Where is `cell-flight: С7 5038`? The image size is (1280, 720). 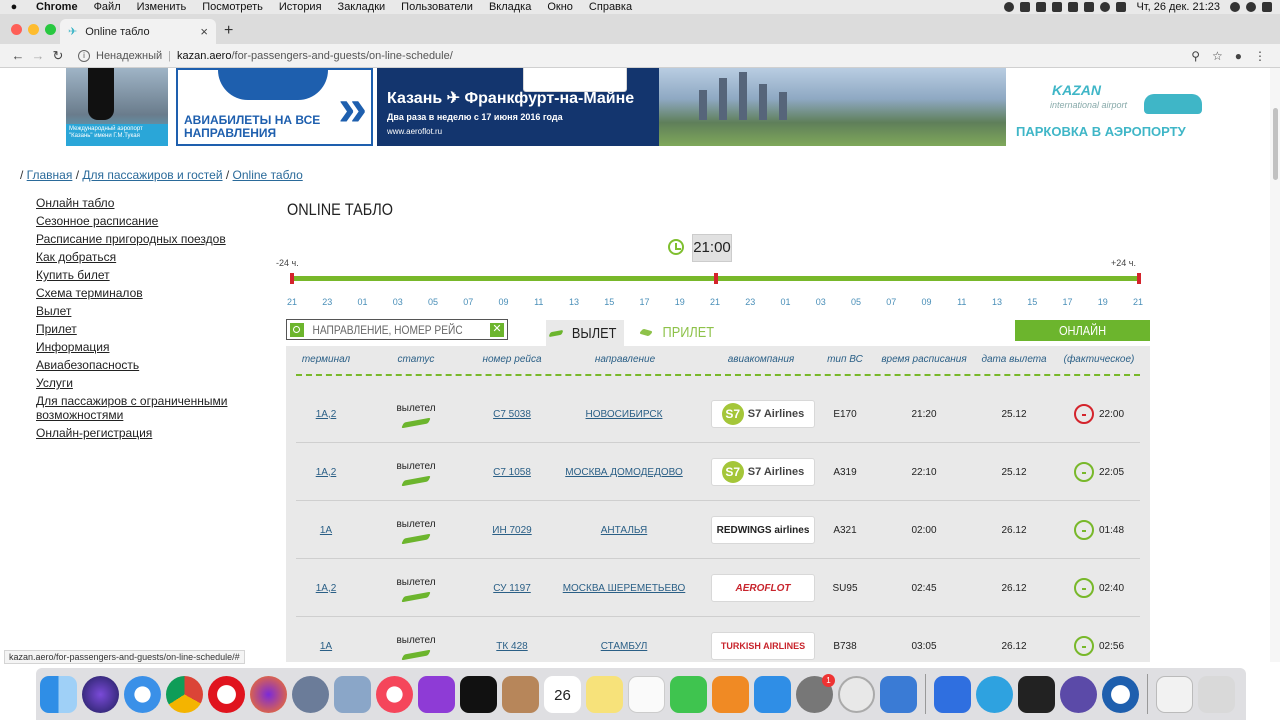 cell-flight: С7 5038 is located at coordinates (512, 414).